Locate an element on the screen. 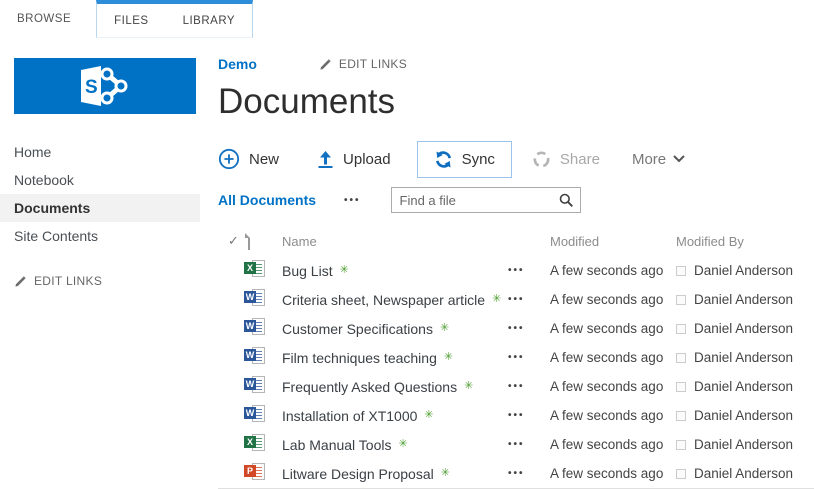 This screenshot has width=814, height=489. site-link-demo: Demo is located at coordinates (237, 64).